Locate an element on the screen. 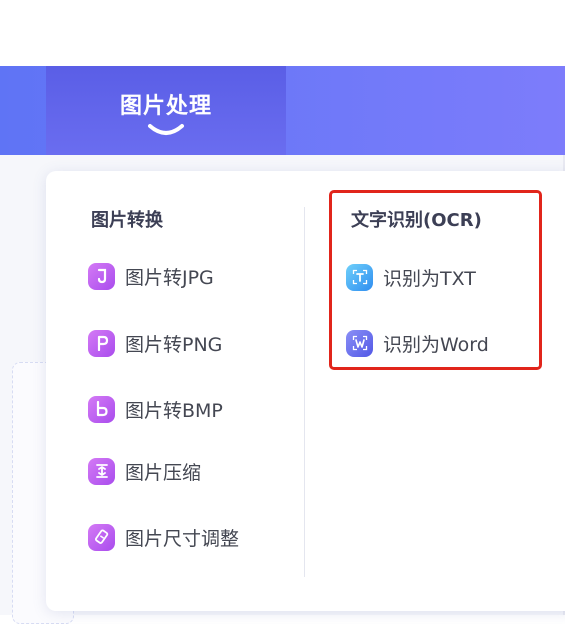 This screenshot has width=565, height=624. menu-item-label: 图片转PNG is located at coordinates (174, 344).